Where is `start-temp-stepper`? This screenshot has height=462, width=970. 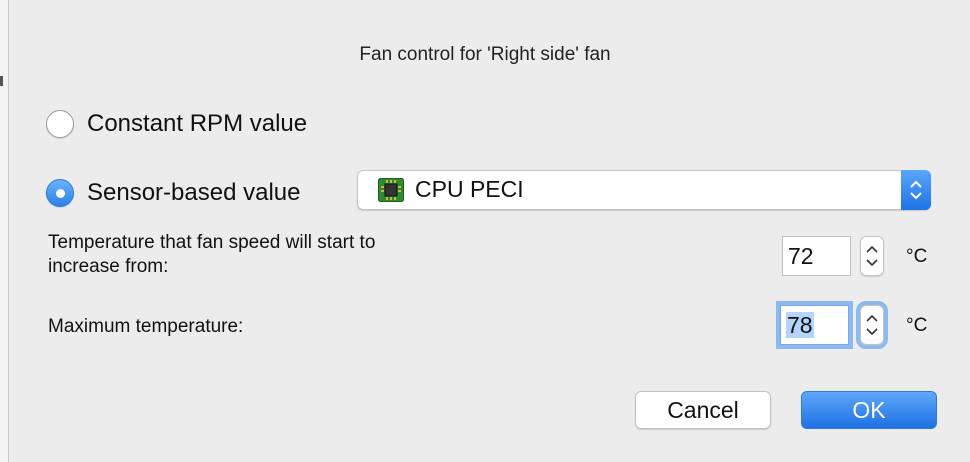 start-temp-stepper is located at coordinates (872, 256).